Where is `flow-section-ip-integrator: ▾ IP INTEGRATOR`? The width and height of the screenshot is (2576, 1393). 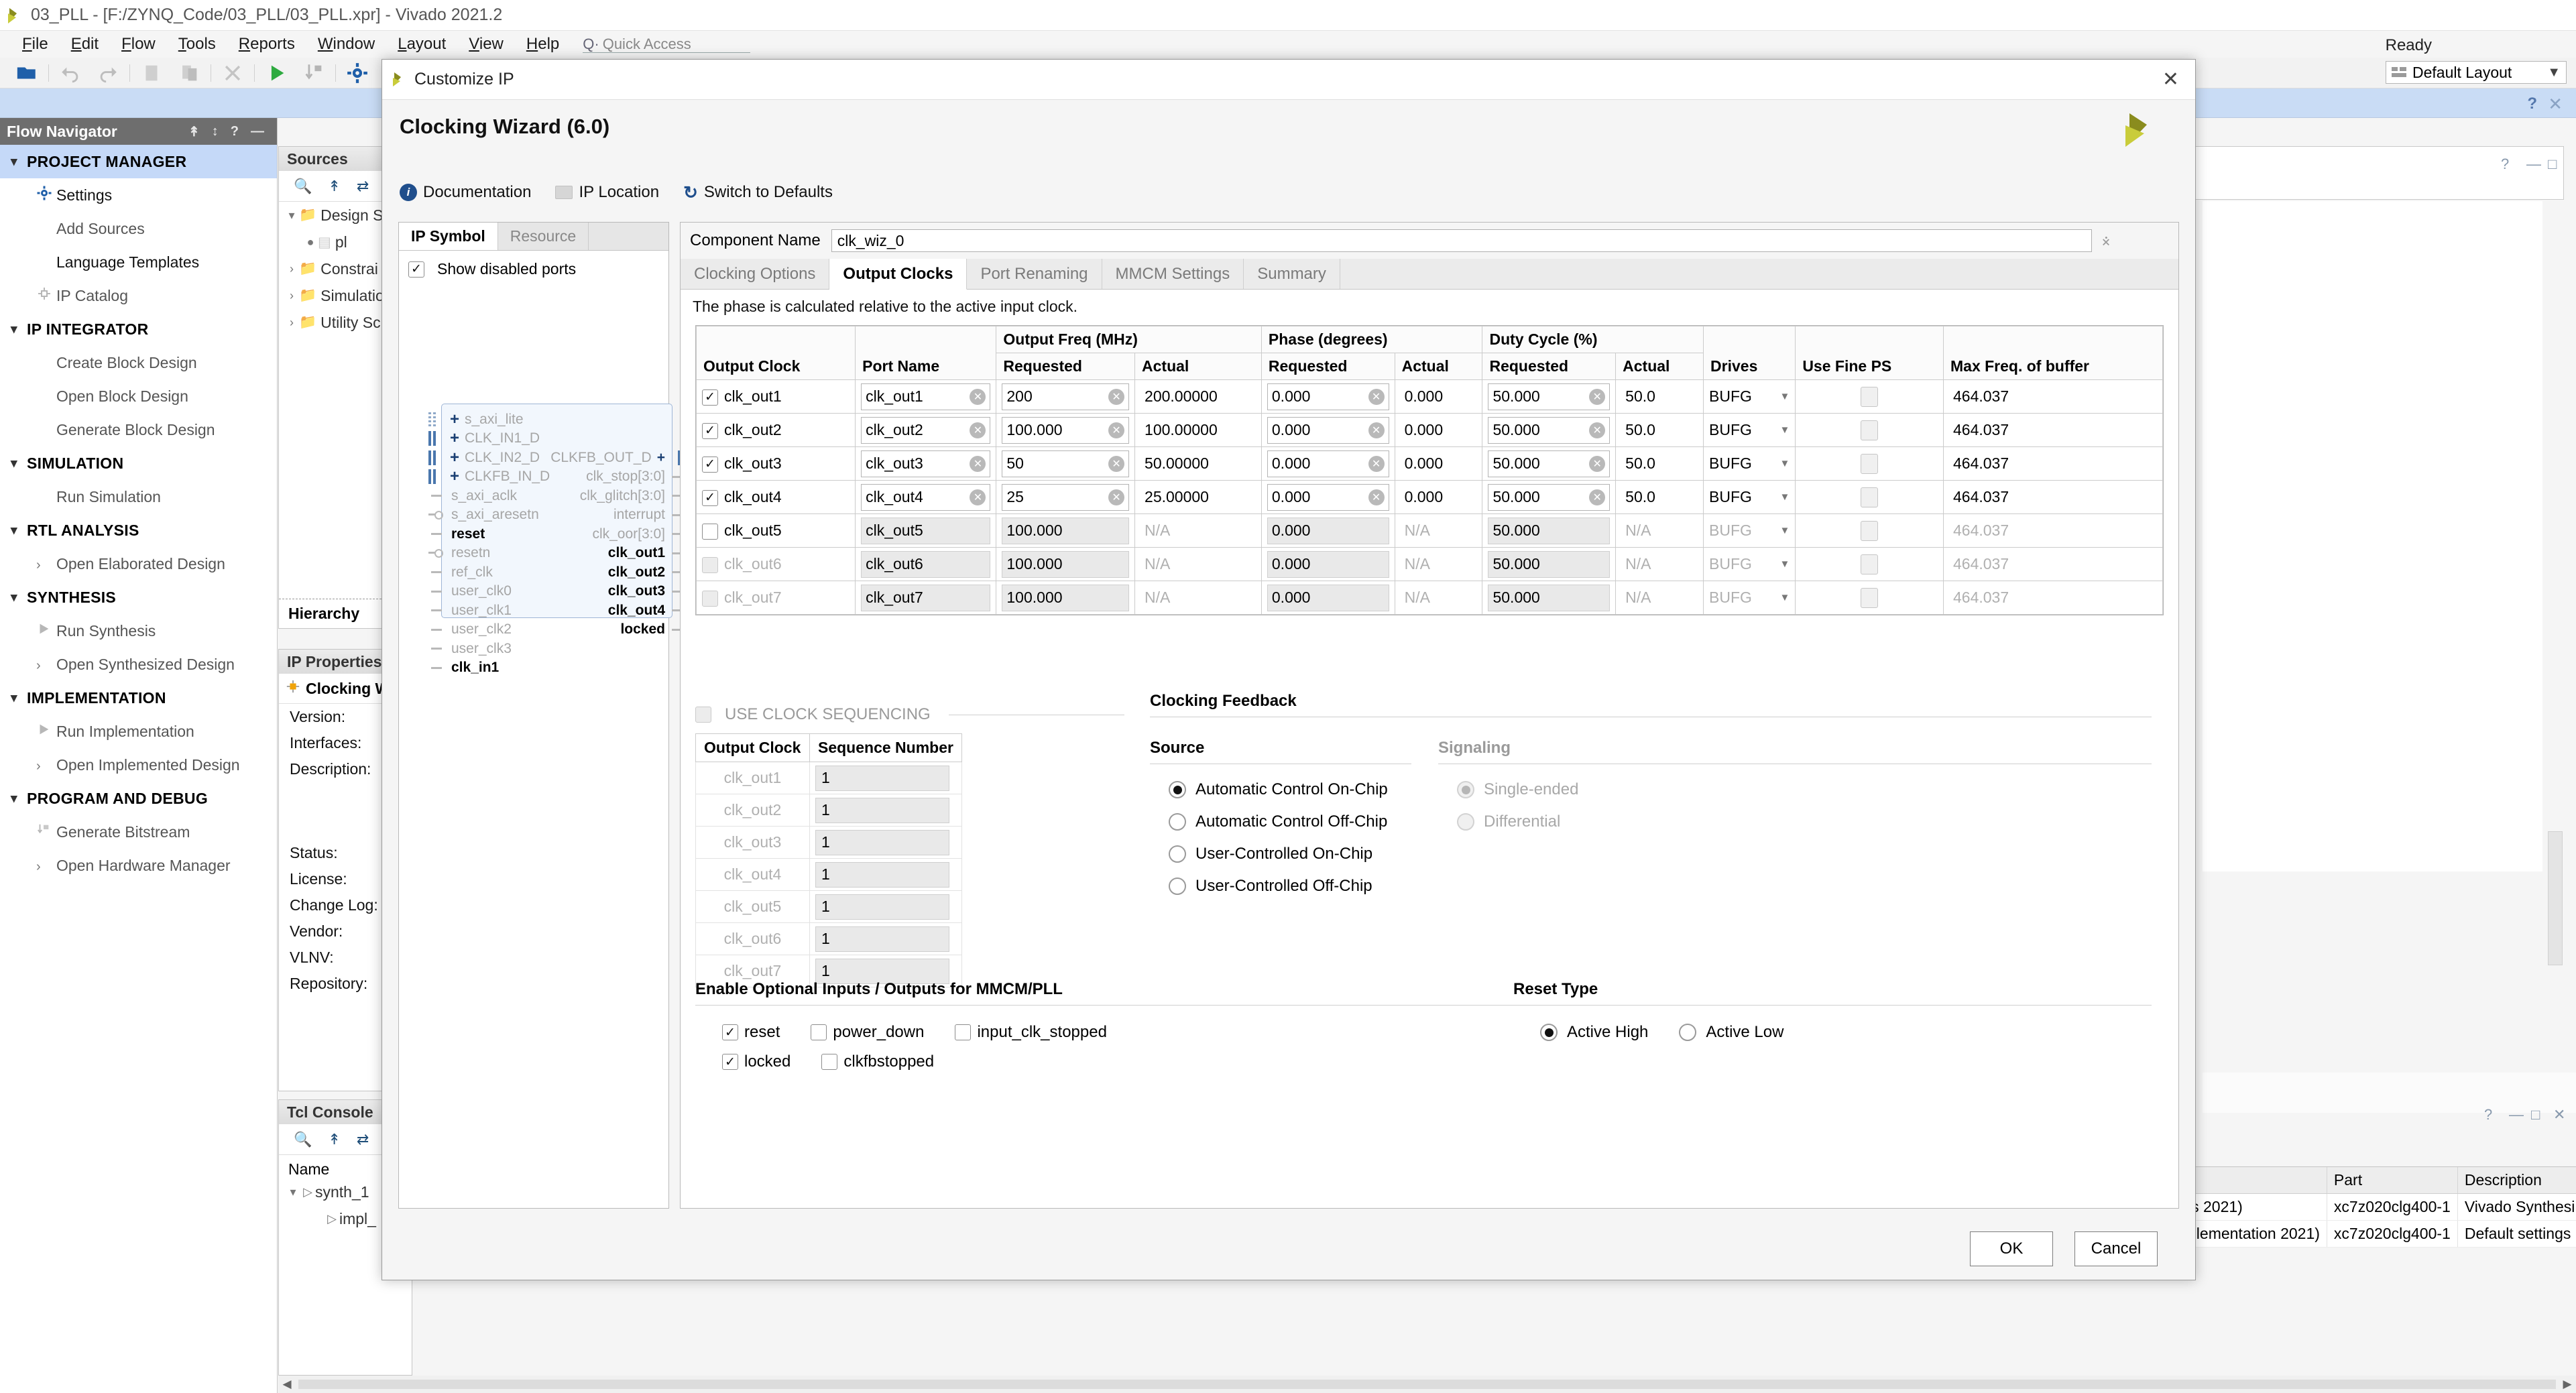 flow-section-ip-integrator: ▾ IP INTEGRATOR is located at coordinates (138, 329).